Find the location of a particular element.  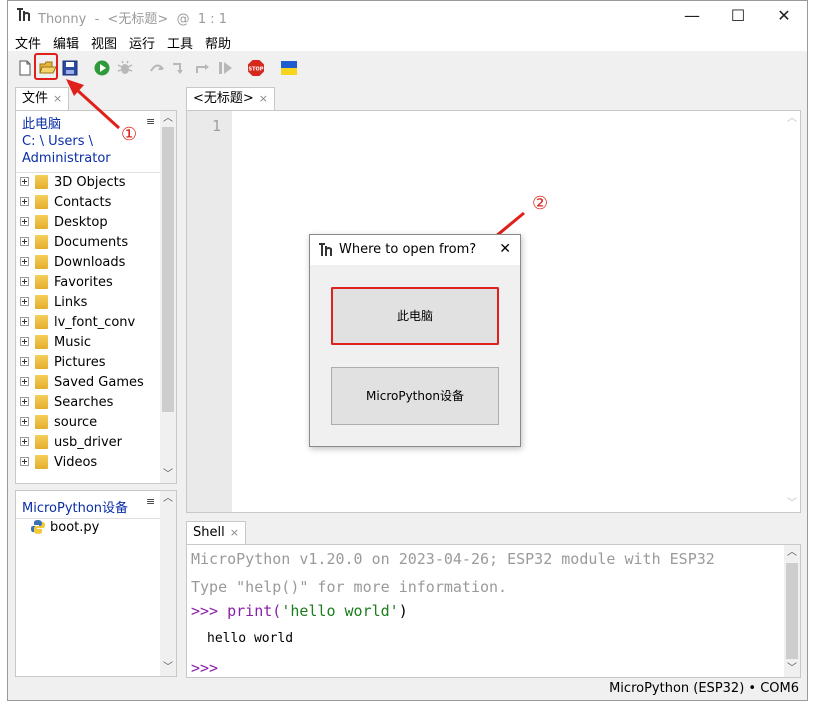

svg-text: STOP is located at coordinates (256, 70).